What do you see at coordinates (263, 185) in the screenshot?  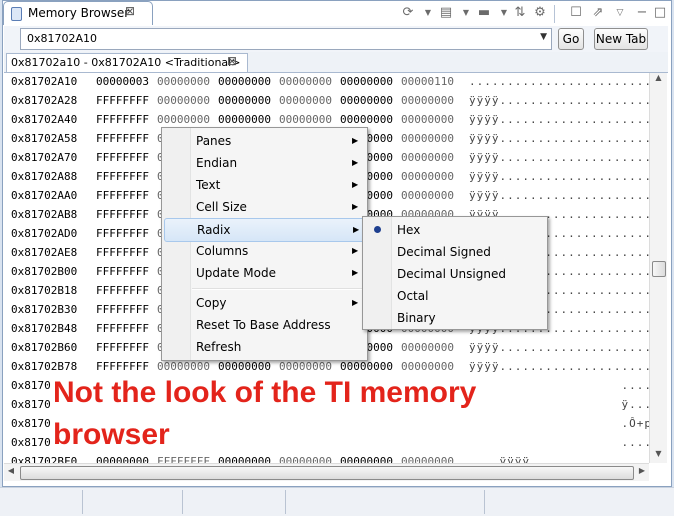 I see `menu-item-text: Text ▶` at bounding box center [263, 185].